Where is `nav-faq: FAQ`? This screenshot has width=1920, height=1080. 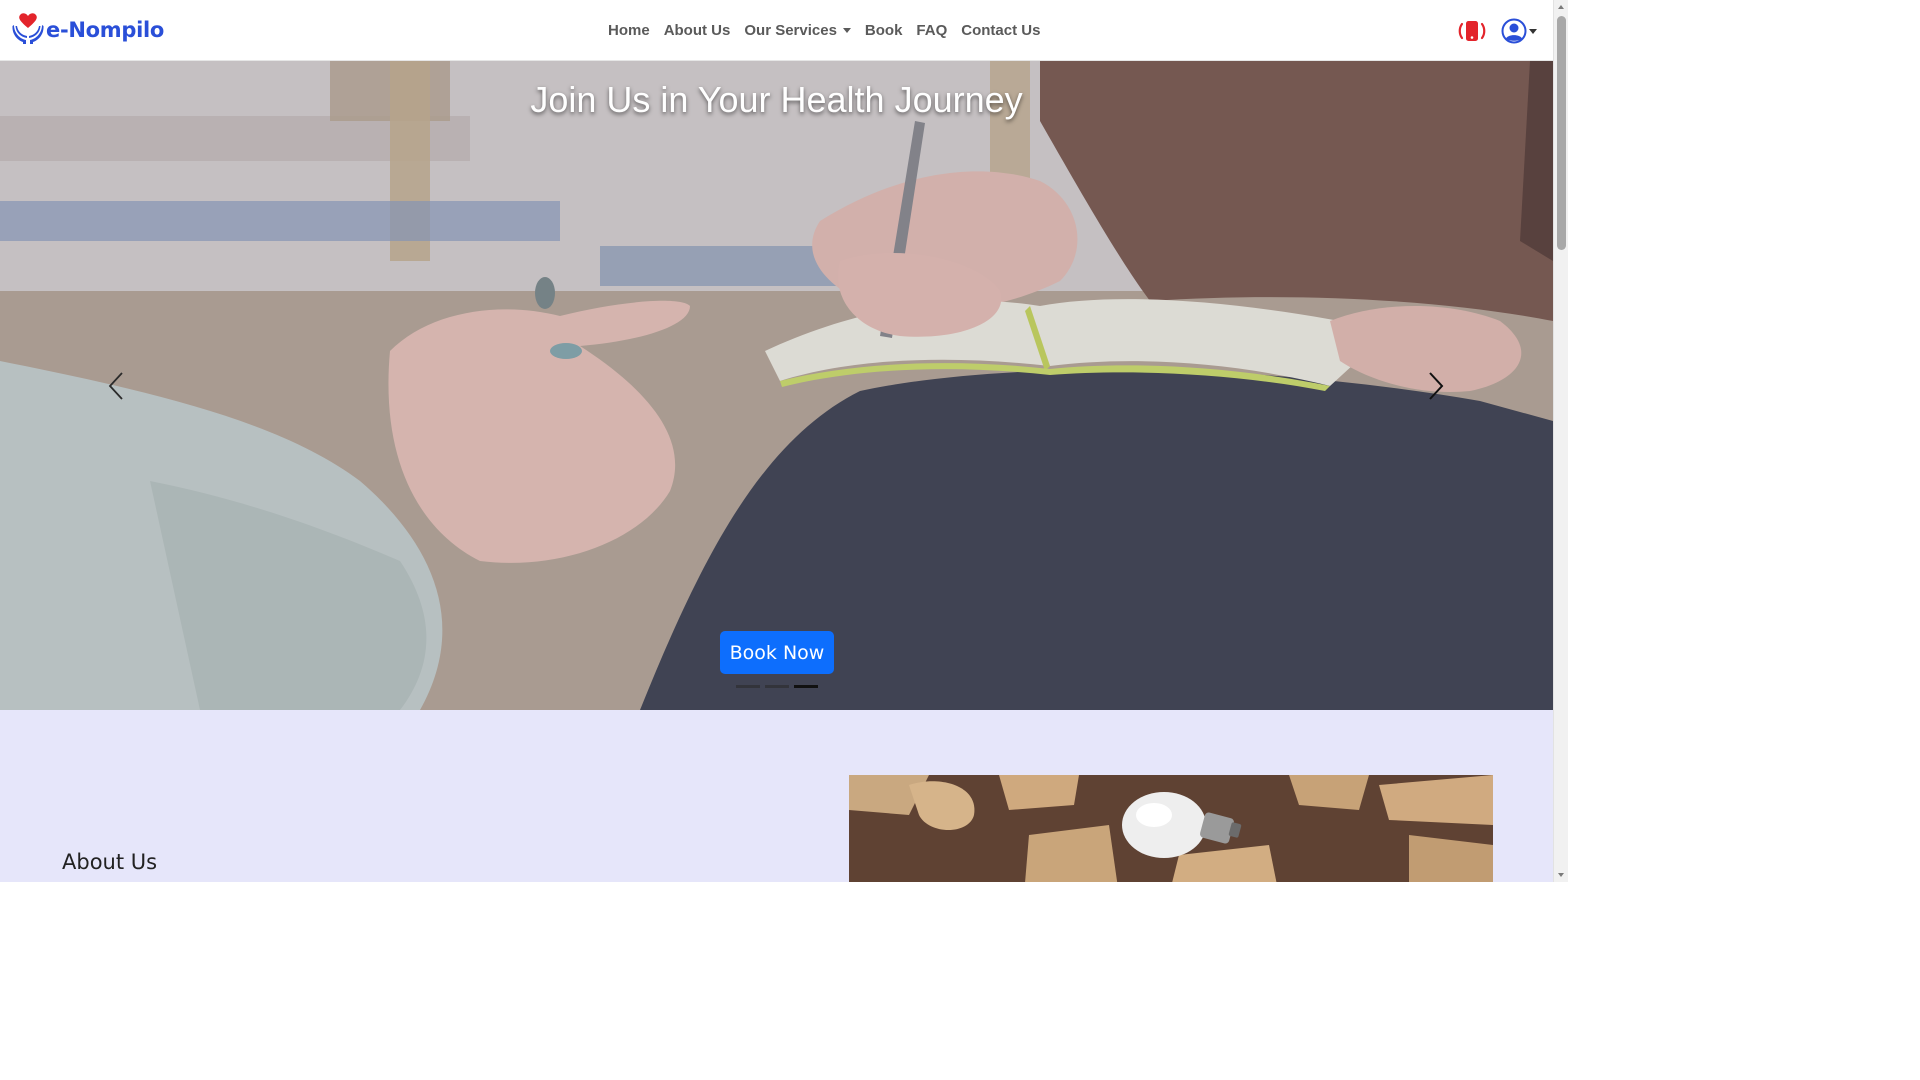
nav-faq: FAQ is located at coordinates (931, 30).